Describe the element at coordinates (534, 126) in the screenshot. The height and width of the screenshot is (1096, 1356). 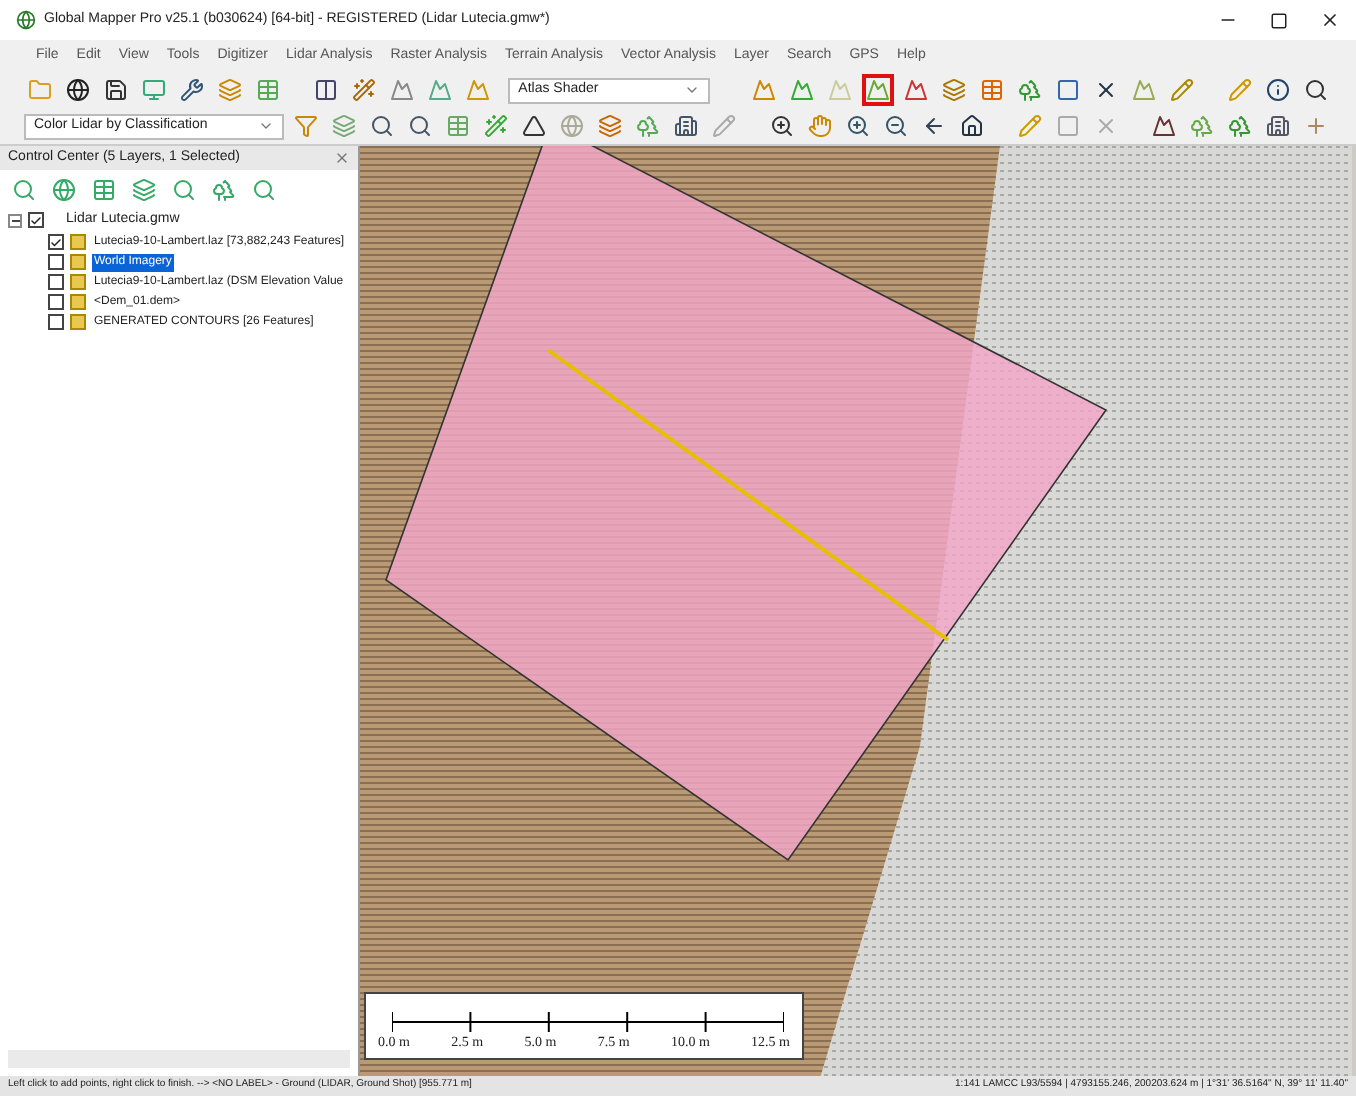
I see `triangle-icon` at that location.